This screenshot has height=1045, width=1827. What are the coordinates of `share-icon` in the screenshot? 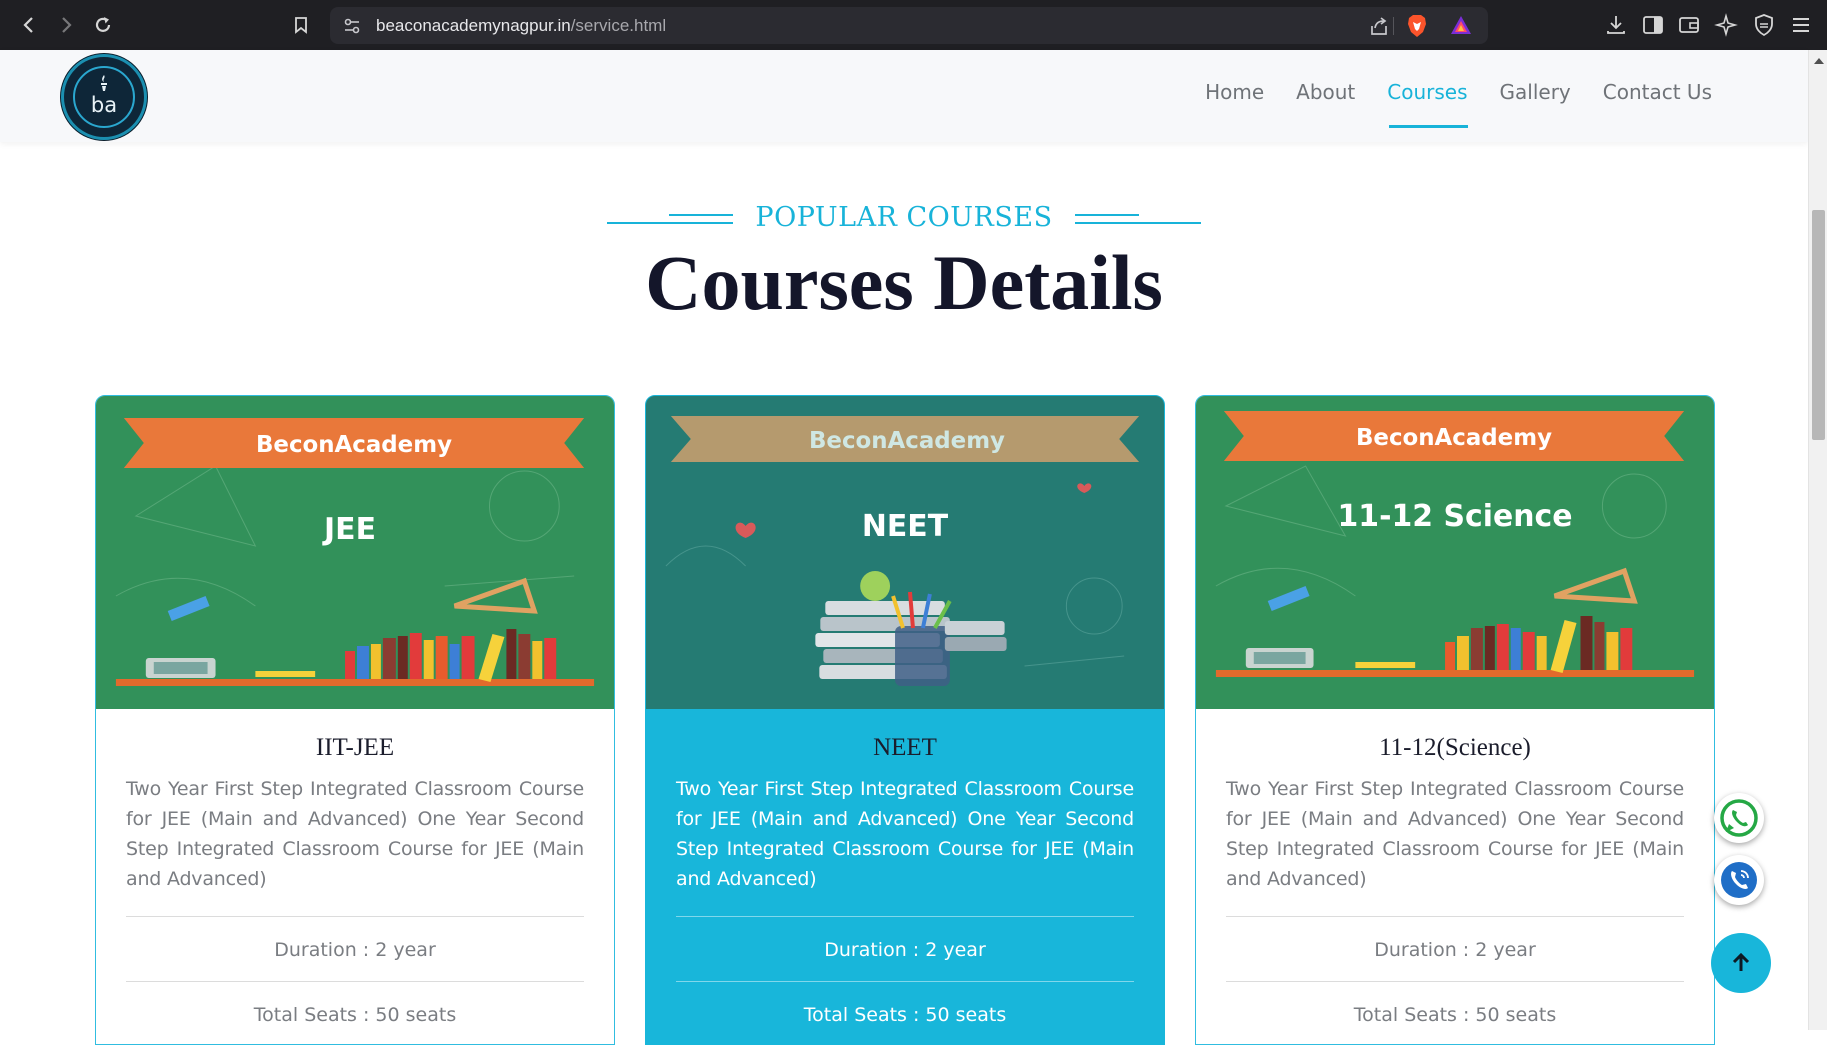 It's located at (1379, 26).